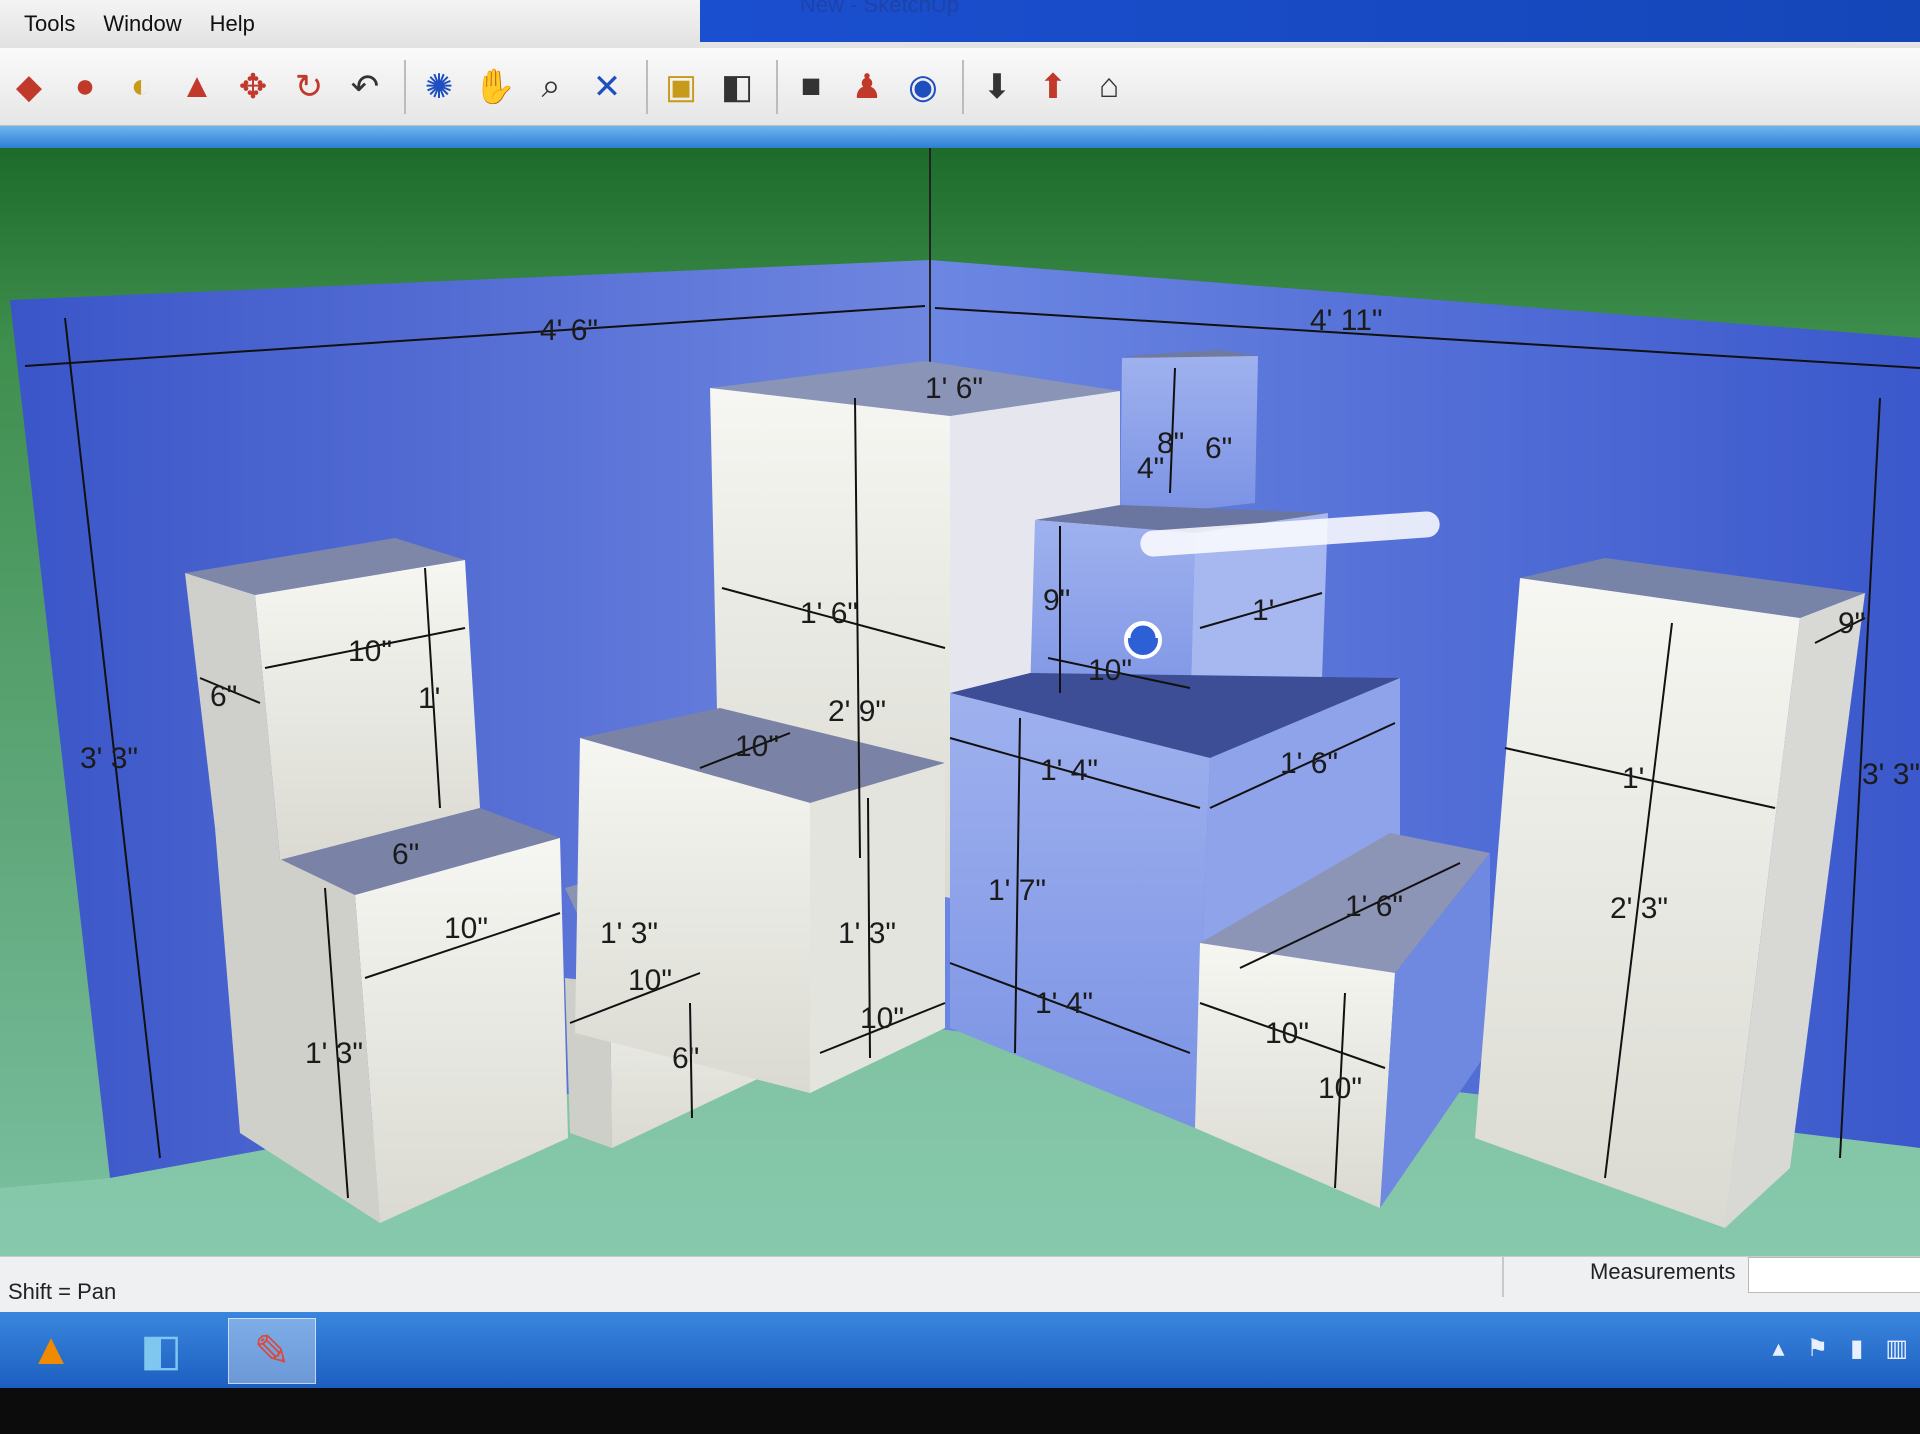  Describe the element at coordinates (1818, 1348) in the screenshot. I see `flag-icon: ⚑` at that location.